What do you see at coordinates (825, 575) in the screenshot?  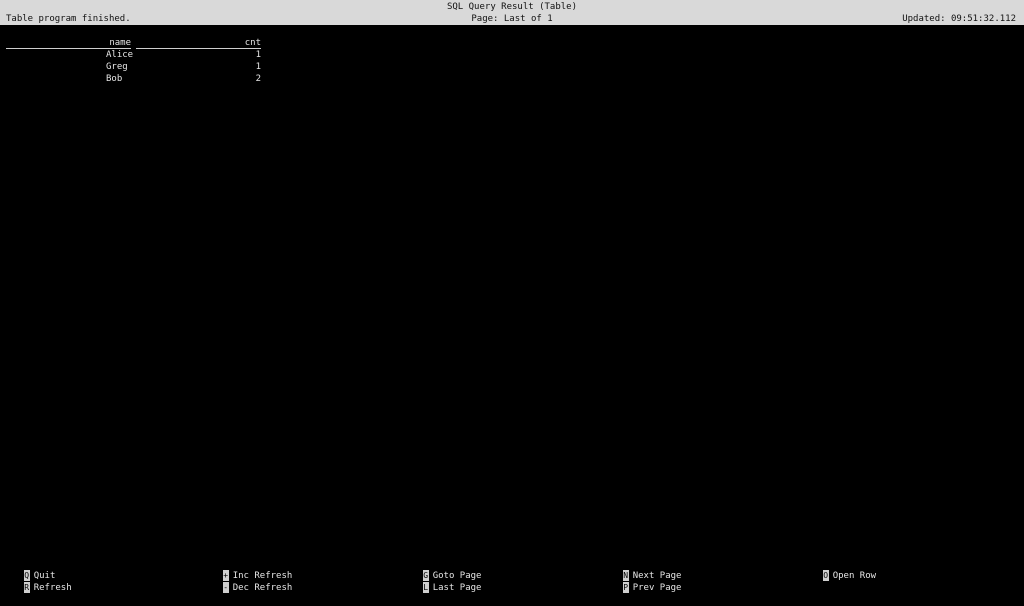 I see `o-keycap: O` at bounding box center [825, 575].